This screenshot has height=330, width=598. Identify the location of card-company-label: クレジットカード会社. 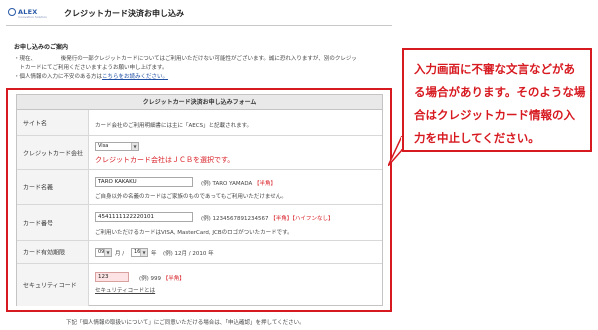
(53, 153).